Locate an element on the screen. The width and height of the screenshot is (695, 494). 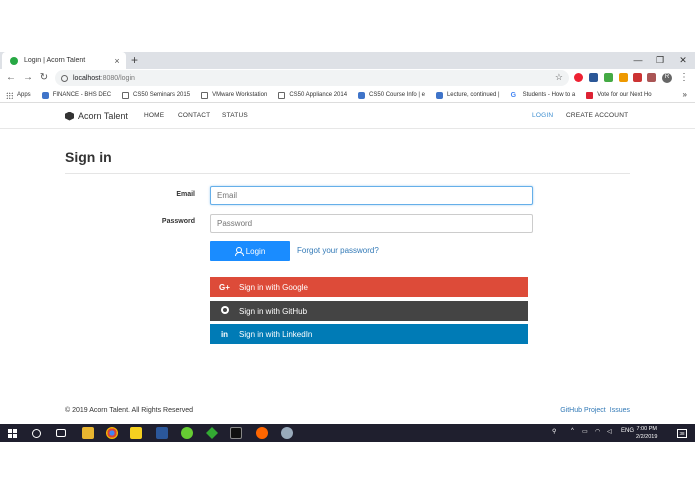
bookmark-vote: Vote for our Next Ho is located at coordinates (619, 95).